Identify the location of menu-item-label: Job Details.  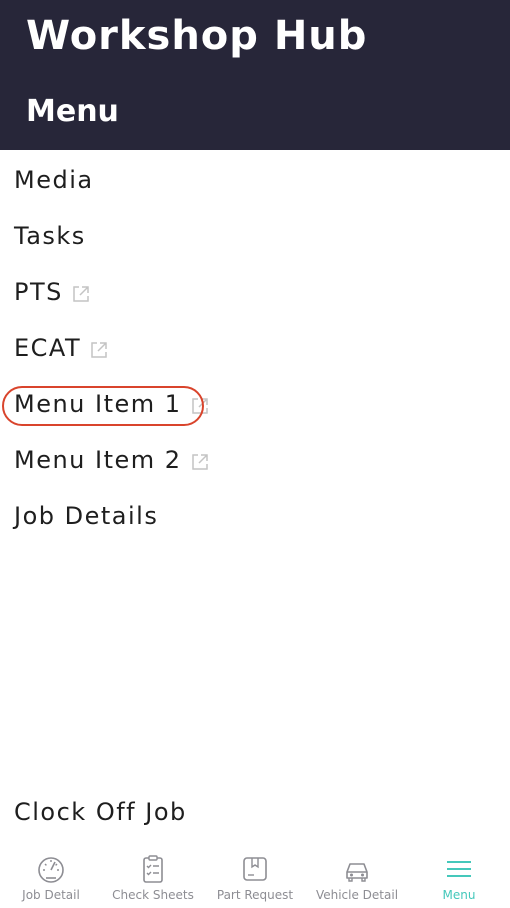
(86, 516).